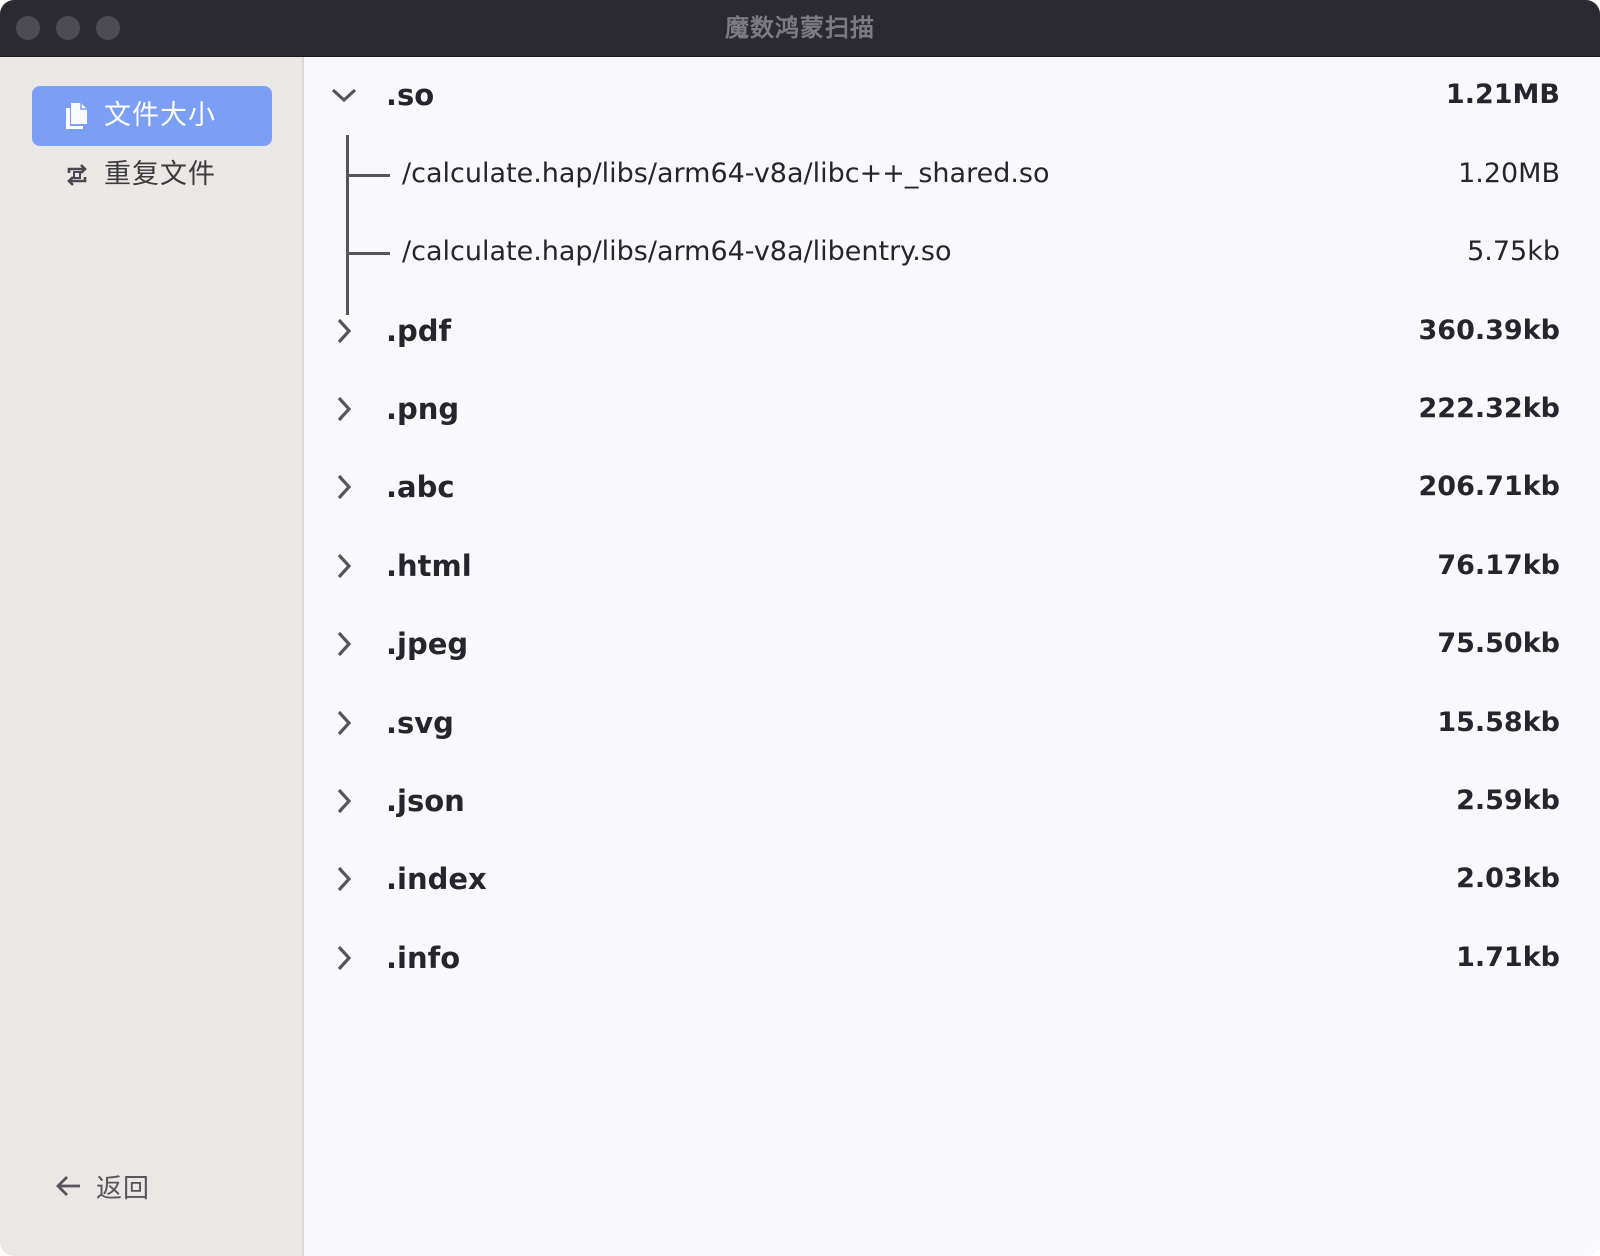  Describe the element at coordinates (952, 644) in the screenshot. I see `tree-group-row: .jpeg 75.50kb` at that location.